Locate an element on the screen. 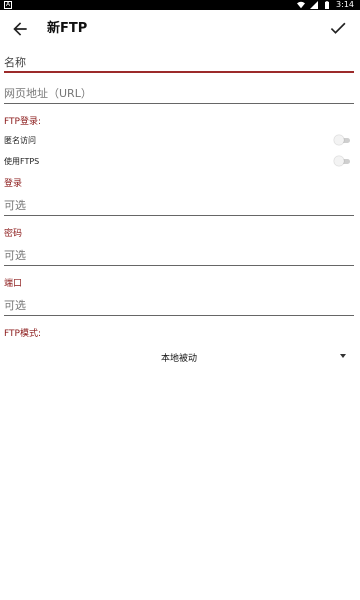 The height and width of the screenshot is (600, 360). url-input is located at coordinates (179, 93).